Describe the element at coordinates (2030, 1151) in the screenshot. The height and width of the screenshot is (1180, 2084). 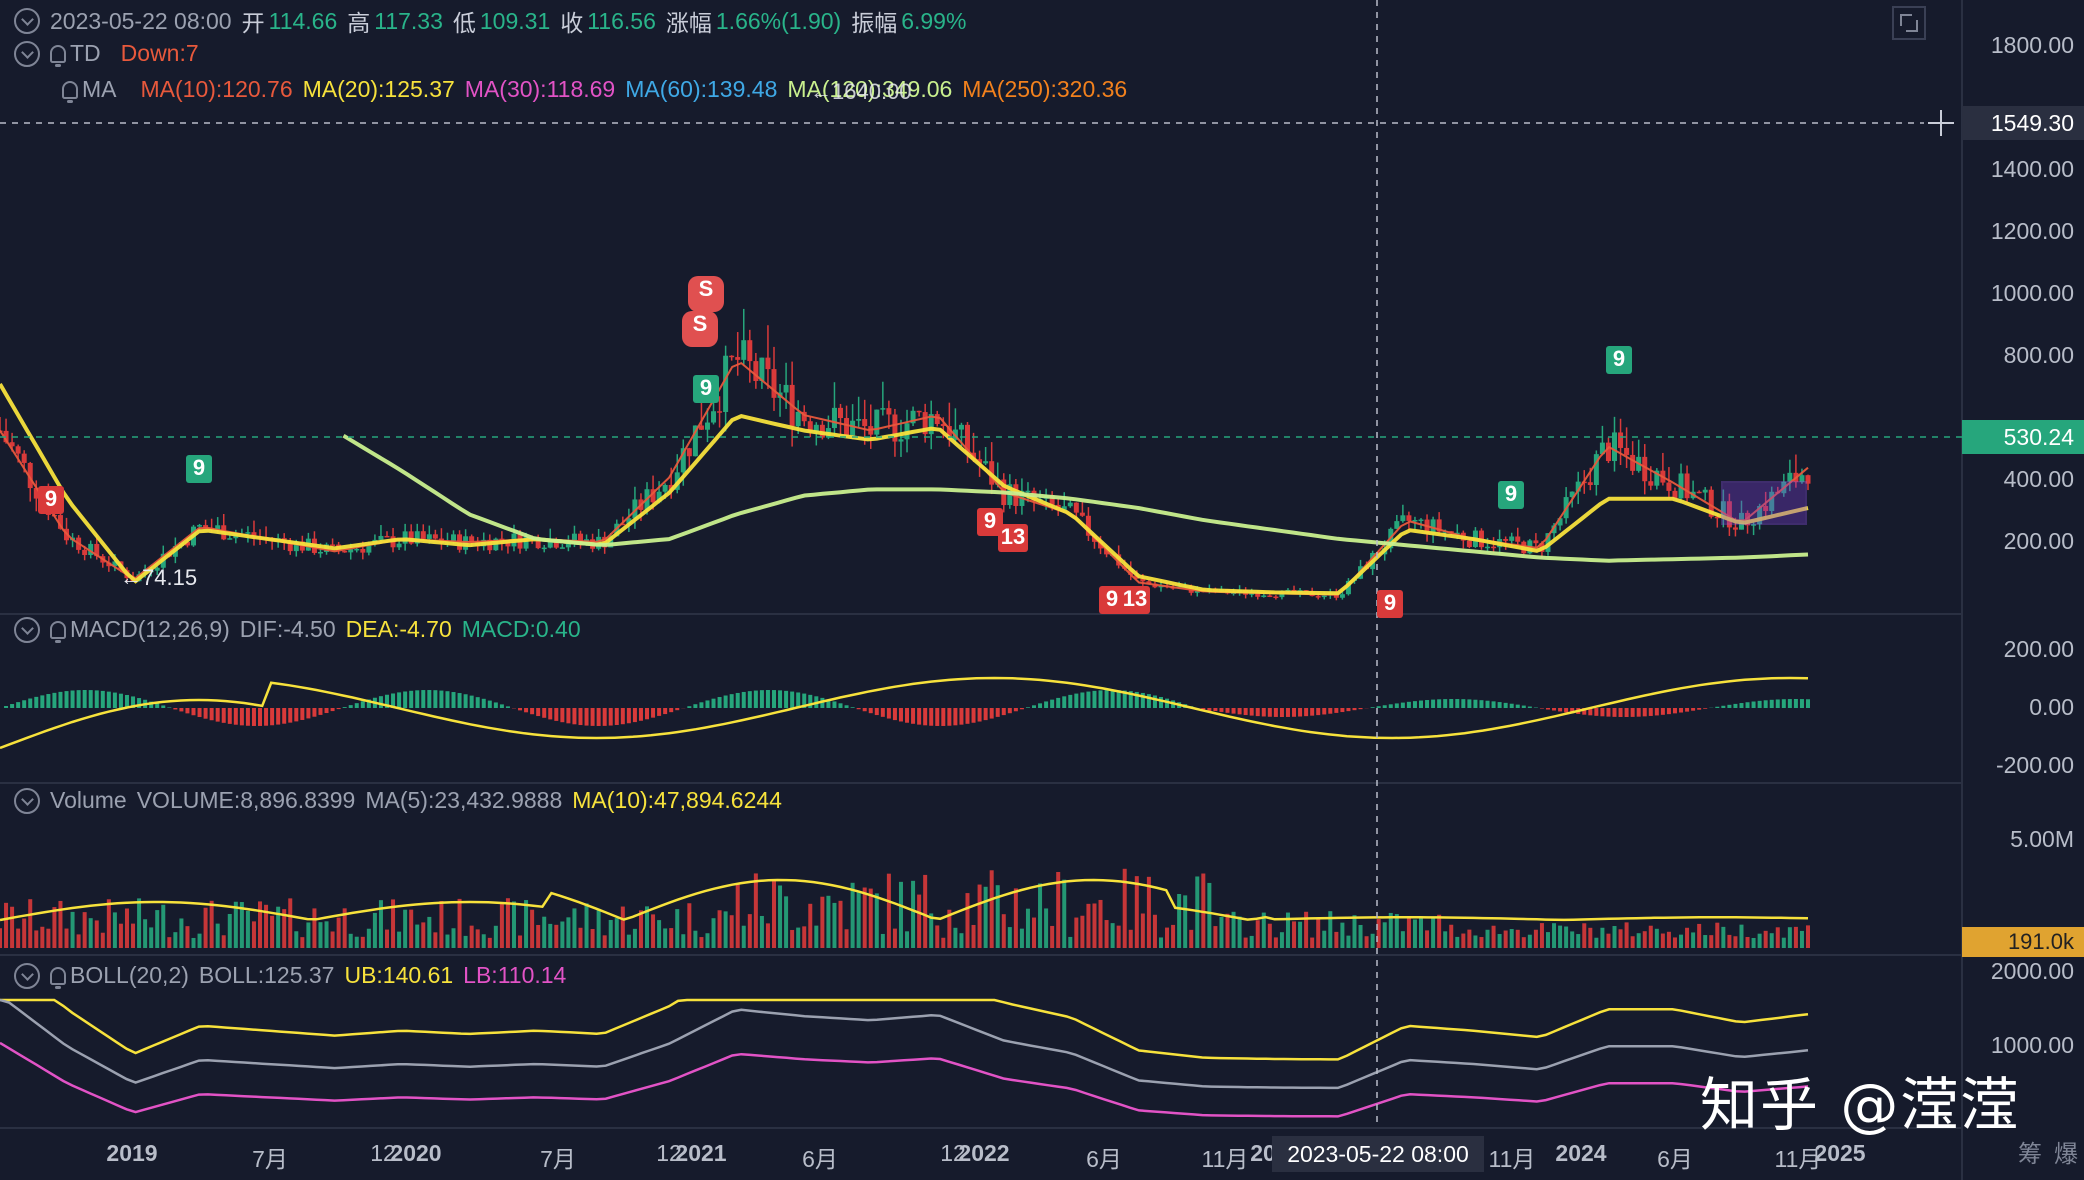
I see `chip-distribution-button: 筹` at that location.